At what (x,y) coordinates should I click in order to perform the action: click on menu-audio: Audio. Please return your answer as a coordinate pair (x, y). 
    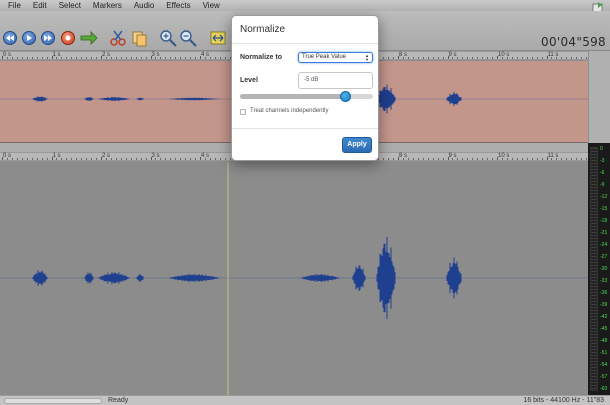
    Looking at the image, I should click on (144, 5).